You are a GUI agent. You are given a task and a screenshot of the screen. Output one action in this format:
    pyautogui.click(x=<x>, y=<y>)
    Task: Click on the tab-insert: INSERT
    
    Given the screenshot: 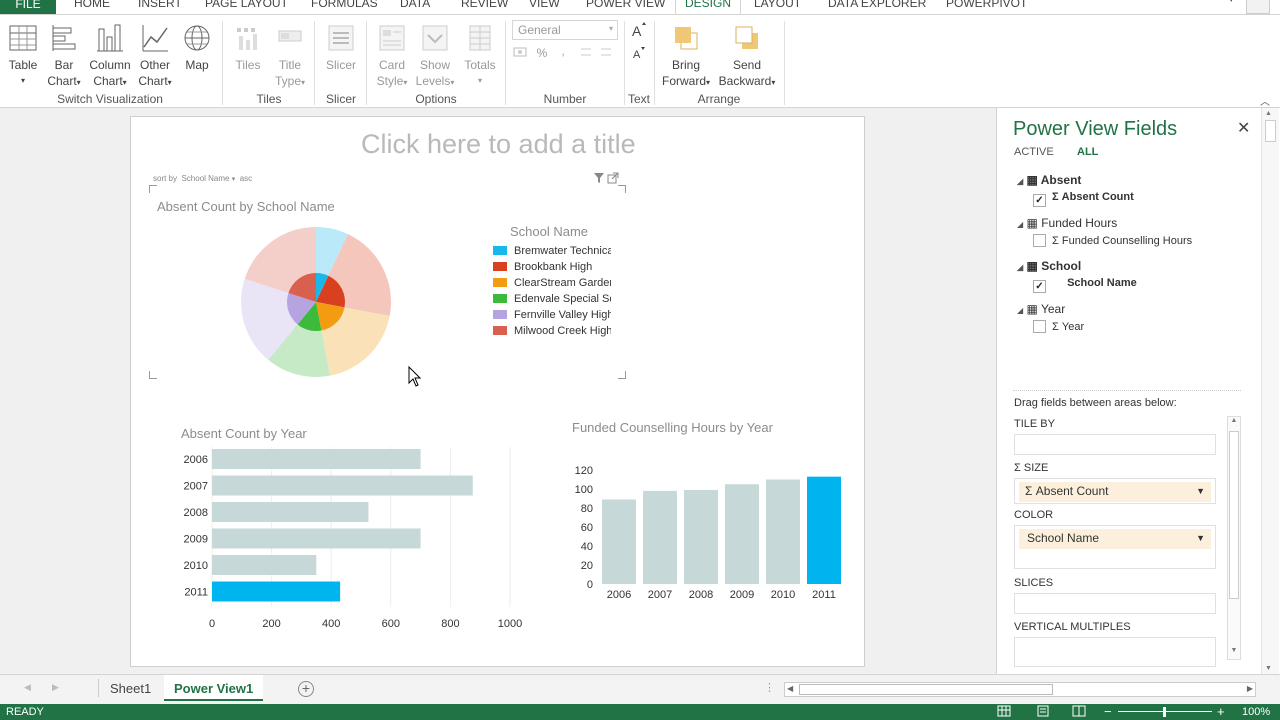 What is the action you would take?
    pyautogui.click(x=160, y=5)
    